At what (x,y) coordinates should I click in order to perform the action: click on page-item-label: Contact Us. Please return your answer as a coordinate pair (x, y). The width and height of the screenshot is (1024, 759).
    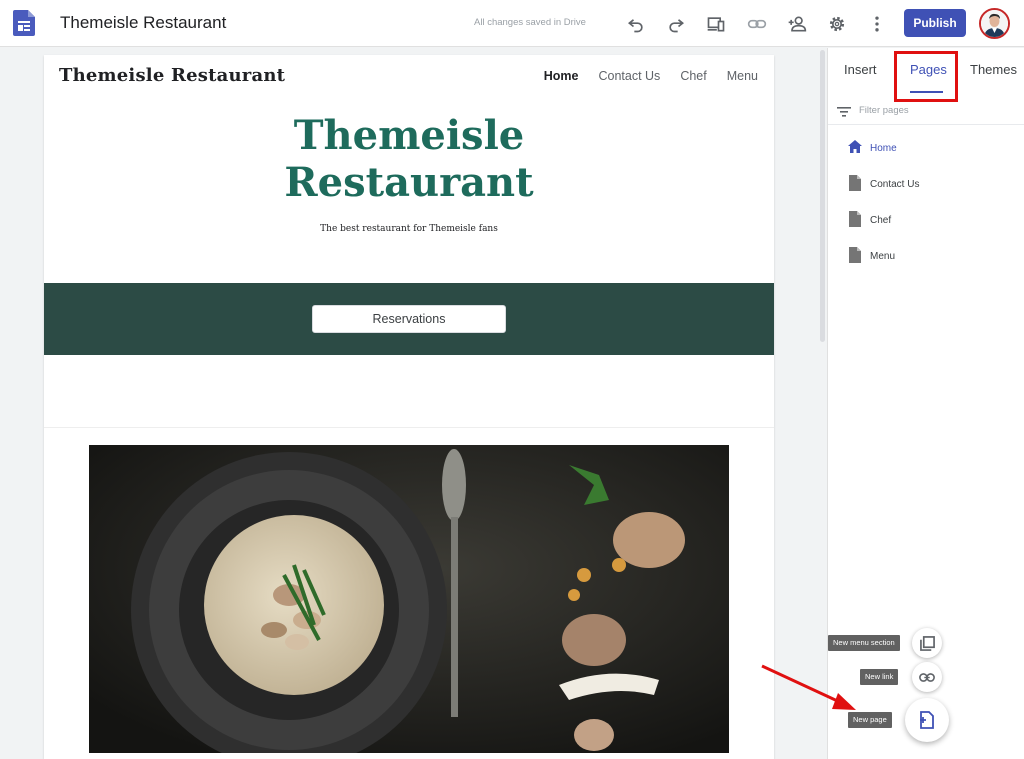
    Looking at the image, I should click on (895, 184).